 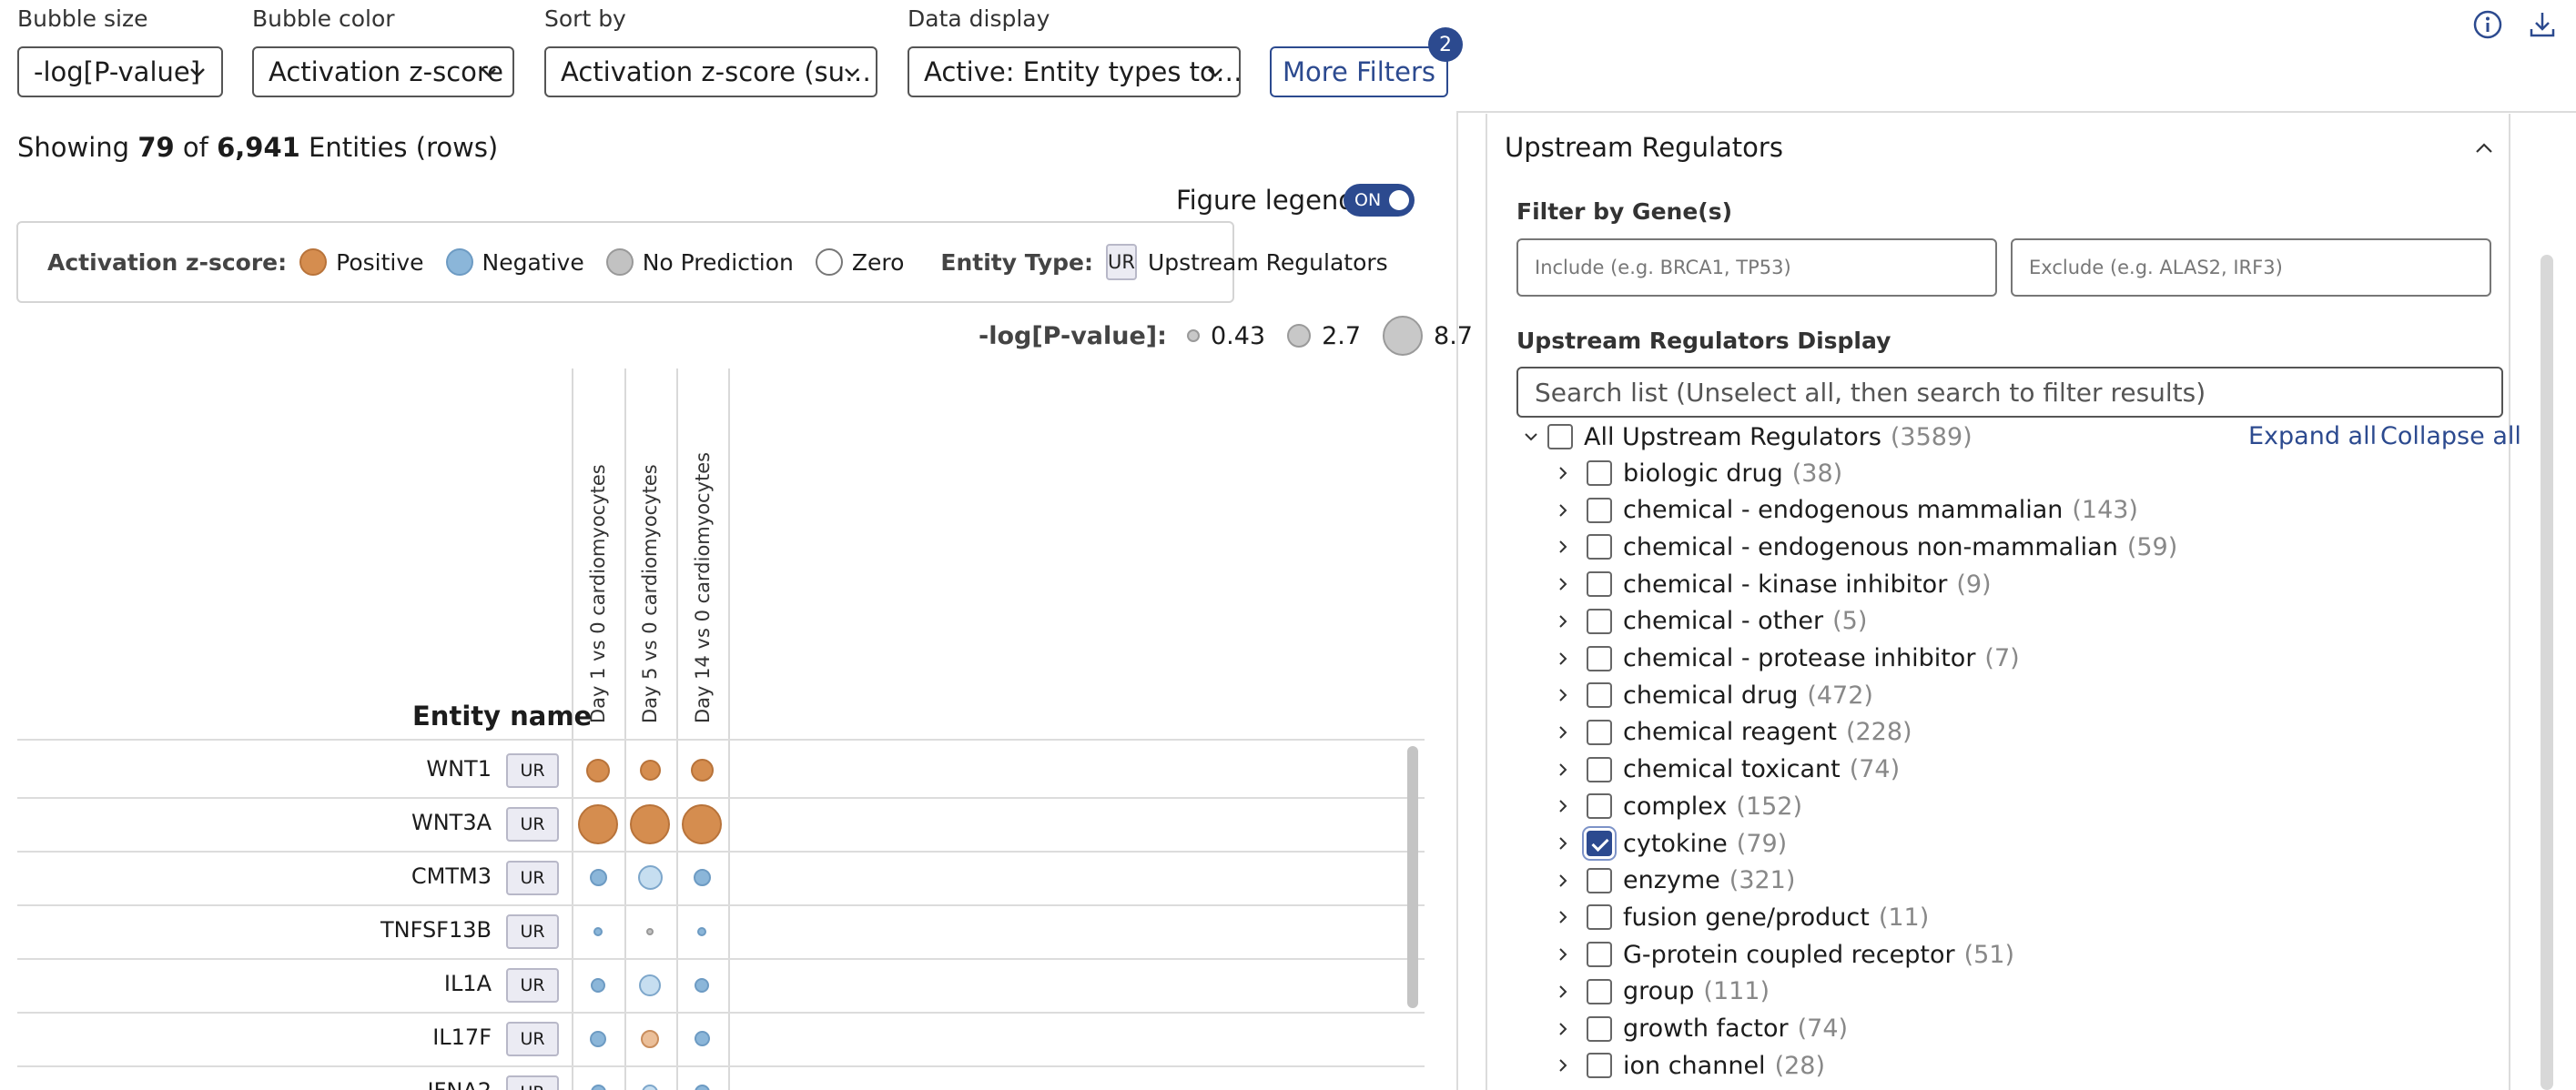 I want to click on chevron-down-icon, so click(x=1531, y=437).